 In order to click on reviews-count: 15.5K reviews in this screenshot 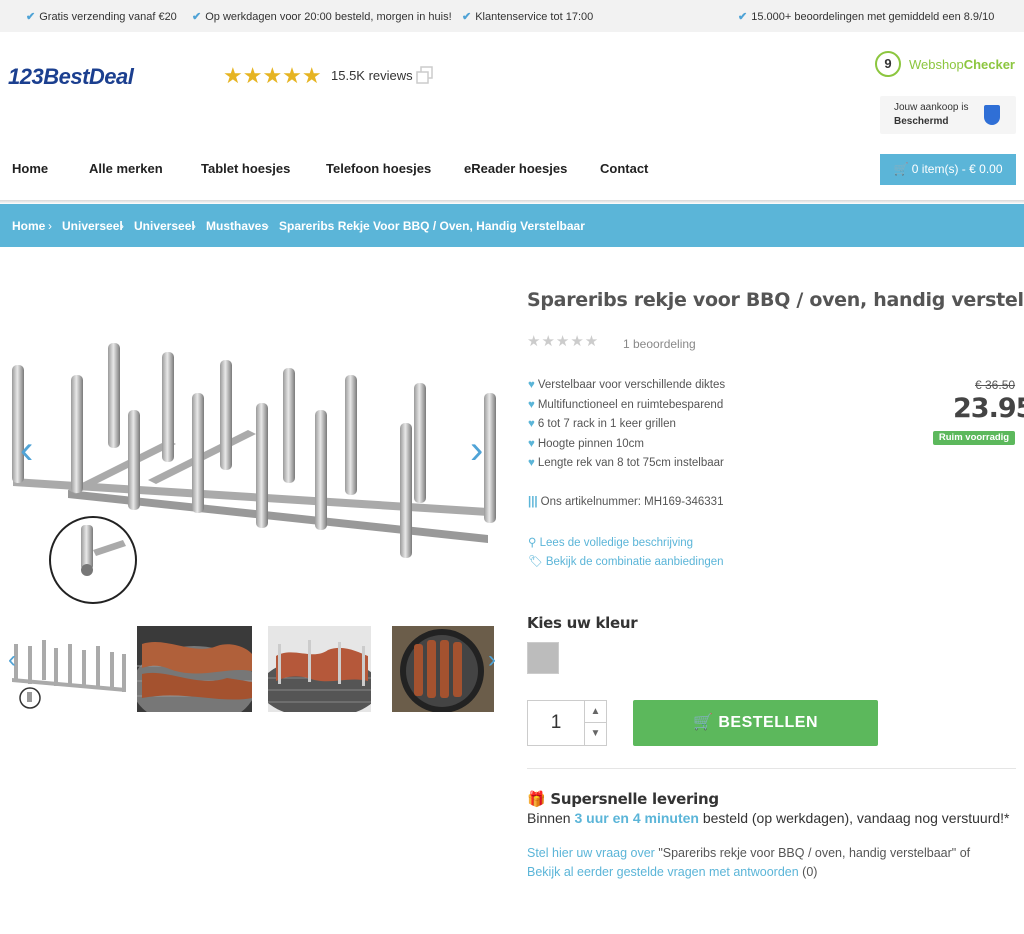, I will do `click(372, 75)`.